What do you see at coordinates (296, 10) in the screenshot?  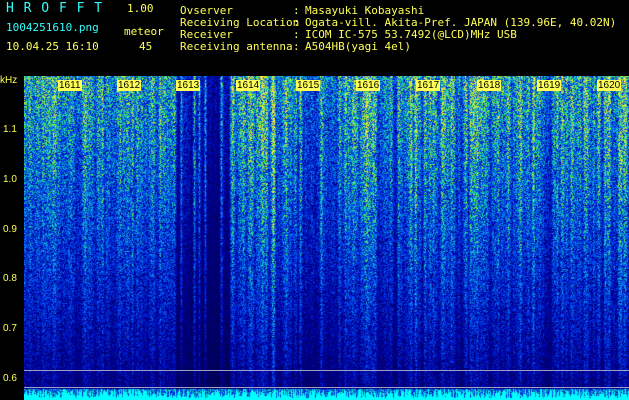 I see `info-observer-sep: :` at bounding box center [296, 10].